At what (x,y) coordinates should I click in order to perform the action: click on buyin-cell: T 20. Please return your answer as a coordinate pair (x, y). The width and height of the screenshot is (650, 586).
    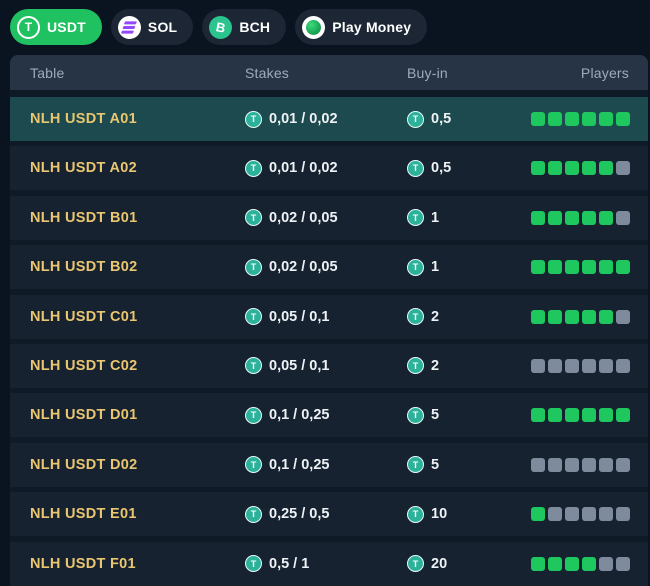
    Looking at the image, I should click on (427, 564).